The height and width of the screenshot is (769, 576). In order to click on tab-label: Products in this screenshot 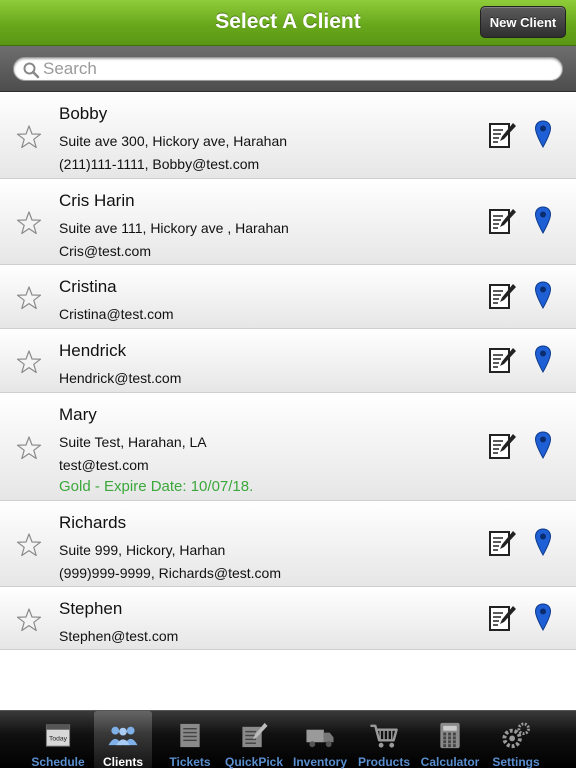, I will do `click(383, 762)`.